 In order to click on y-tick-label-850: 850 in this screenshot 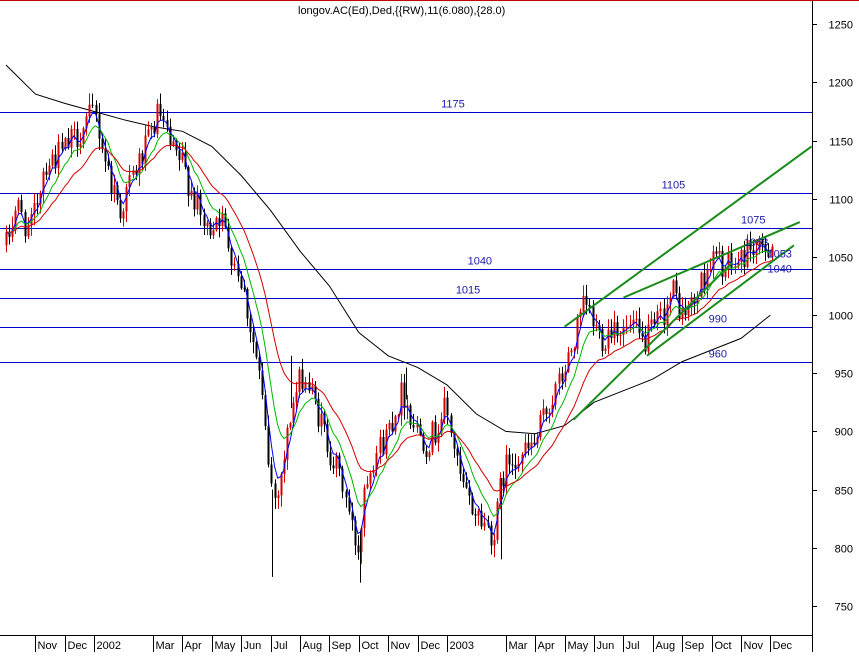, I will do `click(844, 492)`.